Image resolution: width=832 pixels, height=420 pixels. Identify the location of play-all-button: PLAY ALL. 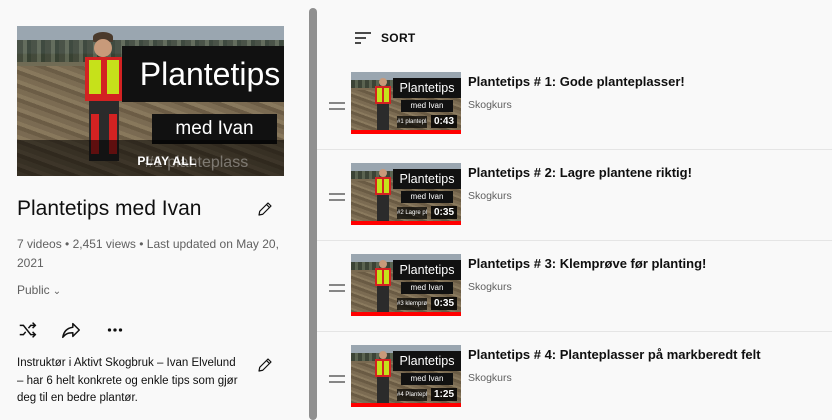
(150, 161).